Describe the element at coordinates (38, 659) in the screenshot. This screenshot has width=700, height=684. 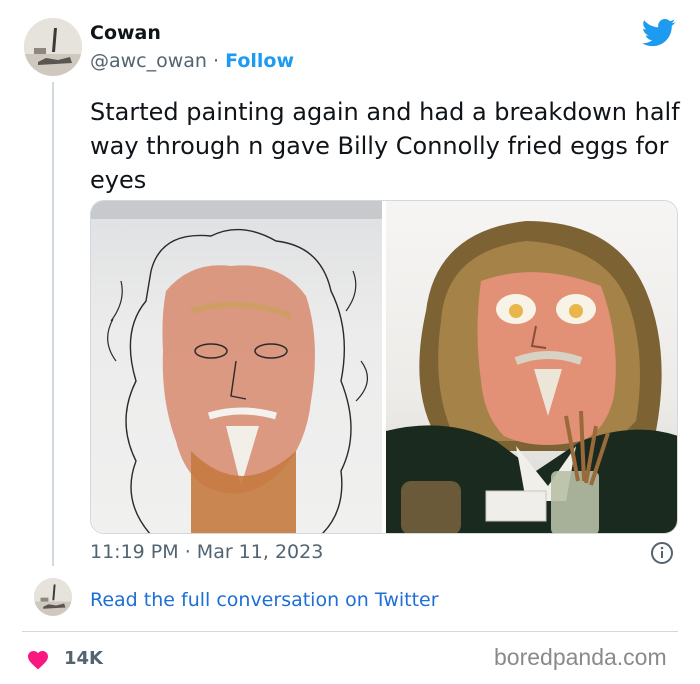
I see `heart-icon` at that location.